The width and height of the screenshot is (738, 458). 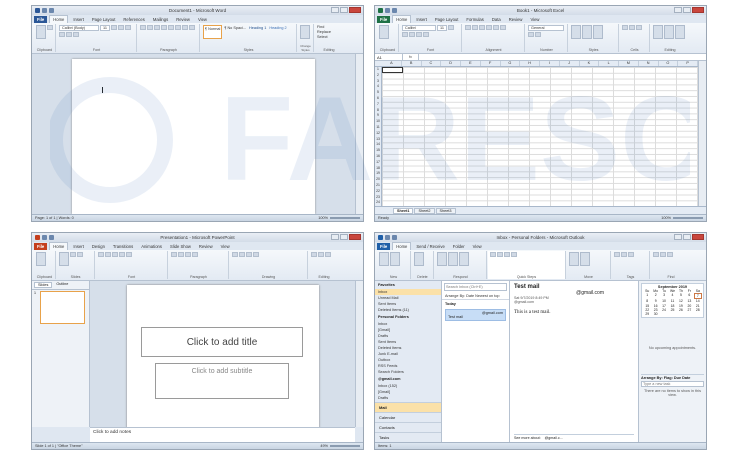 What do you see at coordinates (43, 285) in the screenshot?
I see `tab-slides: Slides` at bounding box center [43, 285].